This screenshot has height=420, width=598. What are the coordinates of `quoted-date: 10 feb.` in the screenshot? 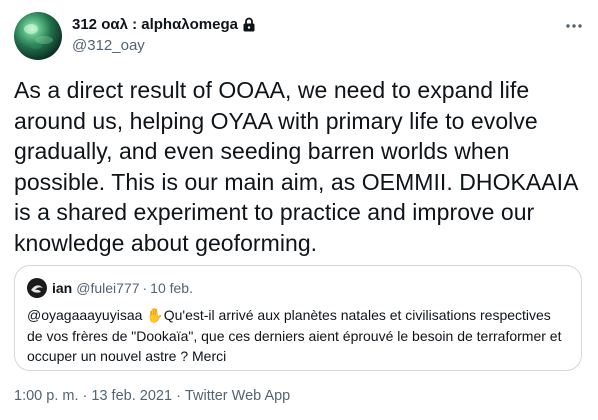 It's located at (171, 288).